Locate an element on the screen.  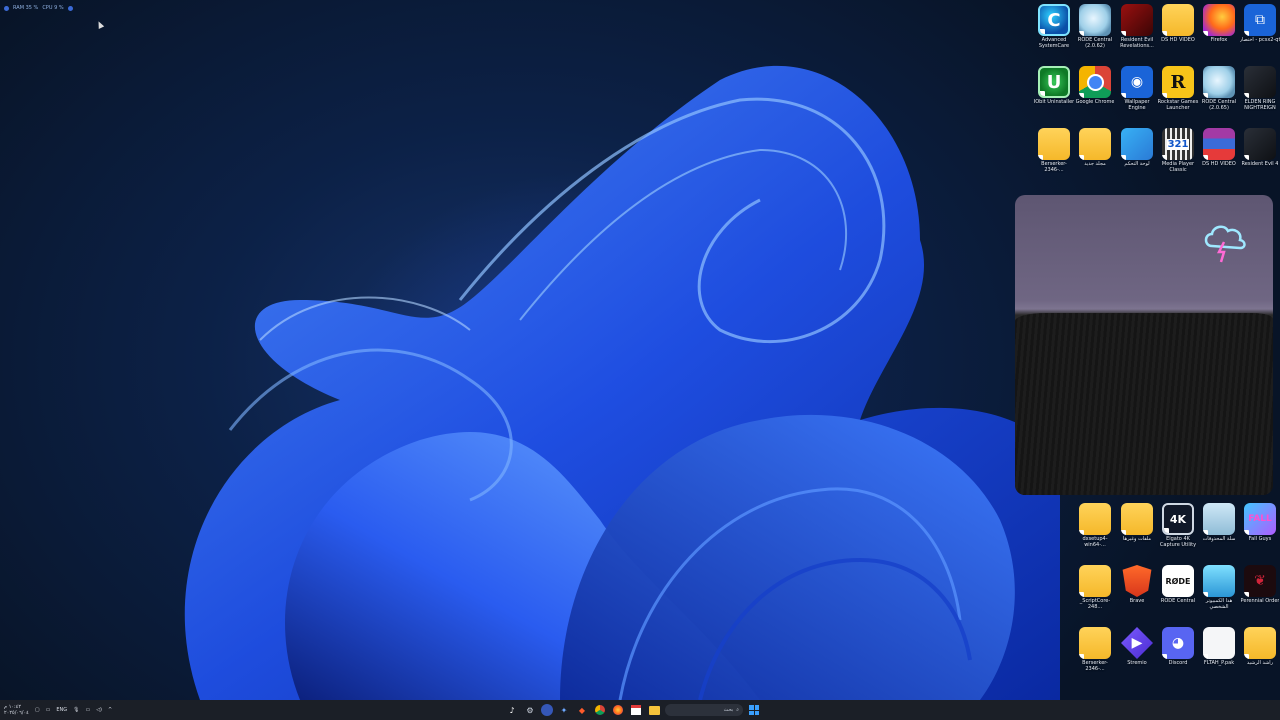
desktop-icon-label: Elgato 4K Capture Utility is located at coordinates (1178, 542).